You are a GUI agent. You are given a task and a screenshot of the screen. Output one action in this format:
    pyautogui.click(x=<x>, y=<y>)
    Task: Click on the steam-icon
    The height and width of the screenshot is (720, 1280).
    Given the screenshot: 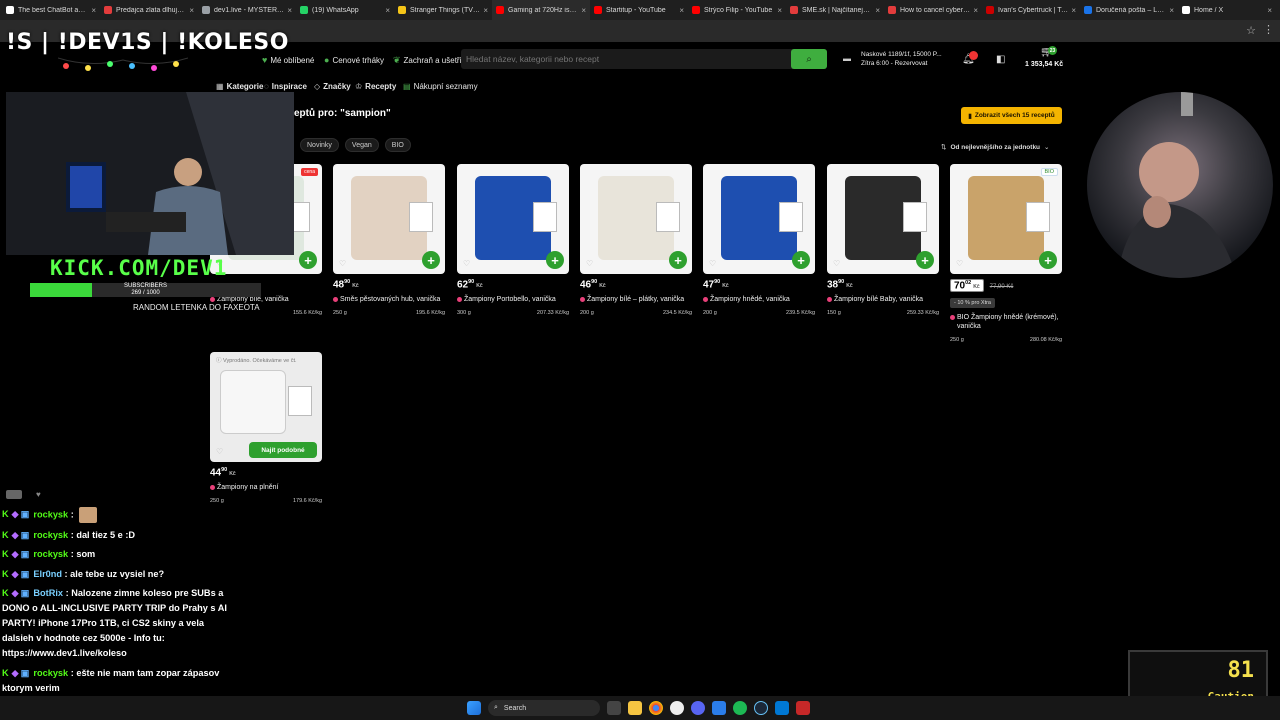 What is the action you would take?
    pyautogui.click(x=761, y=708)
    